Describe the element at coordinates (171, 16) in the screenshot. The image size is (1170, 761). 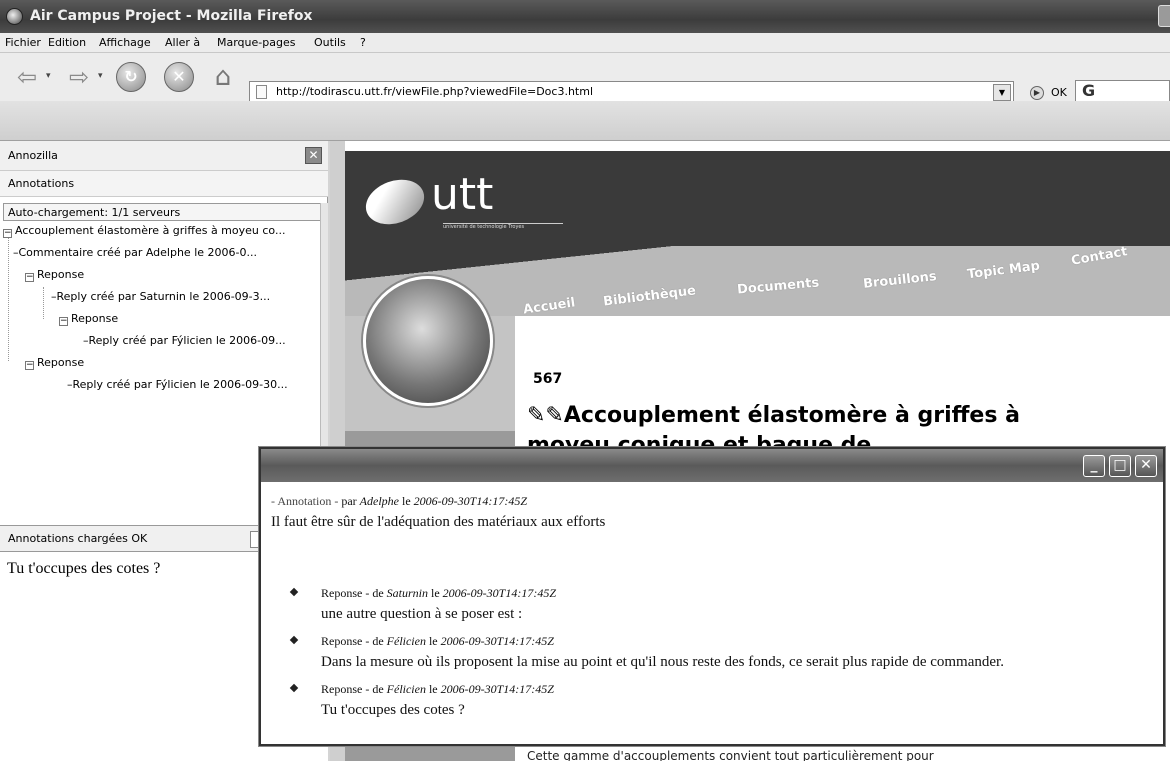
I see `window-title: Air Campus Project - Mozilla Firefox` at that location.